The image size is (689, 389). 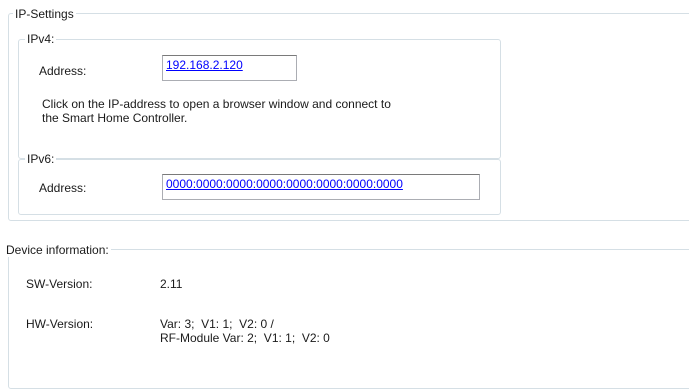 I want to click on ipv4-title: IPv4:, so click(x=41, y=39).